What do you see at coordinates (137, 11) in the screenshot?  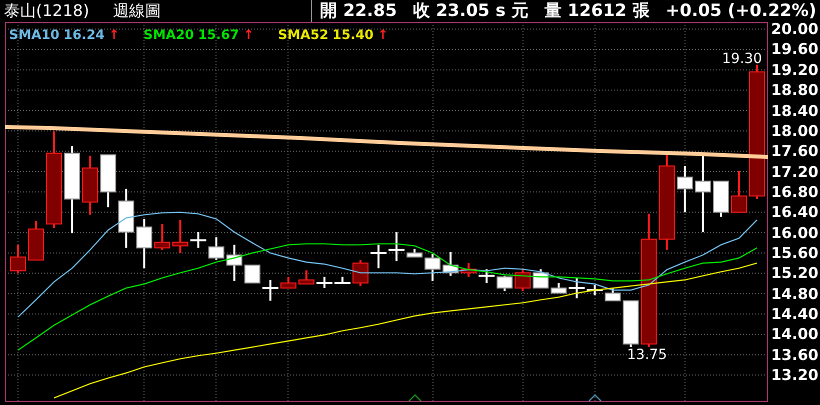 I see `chart-period: 週線圖` at bounding box center [137, 11].